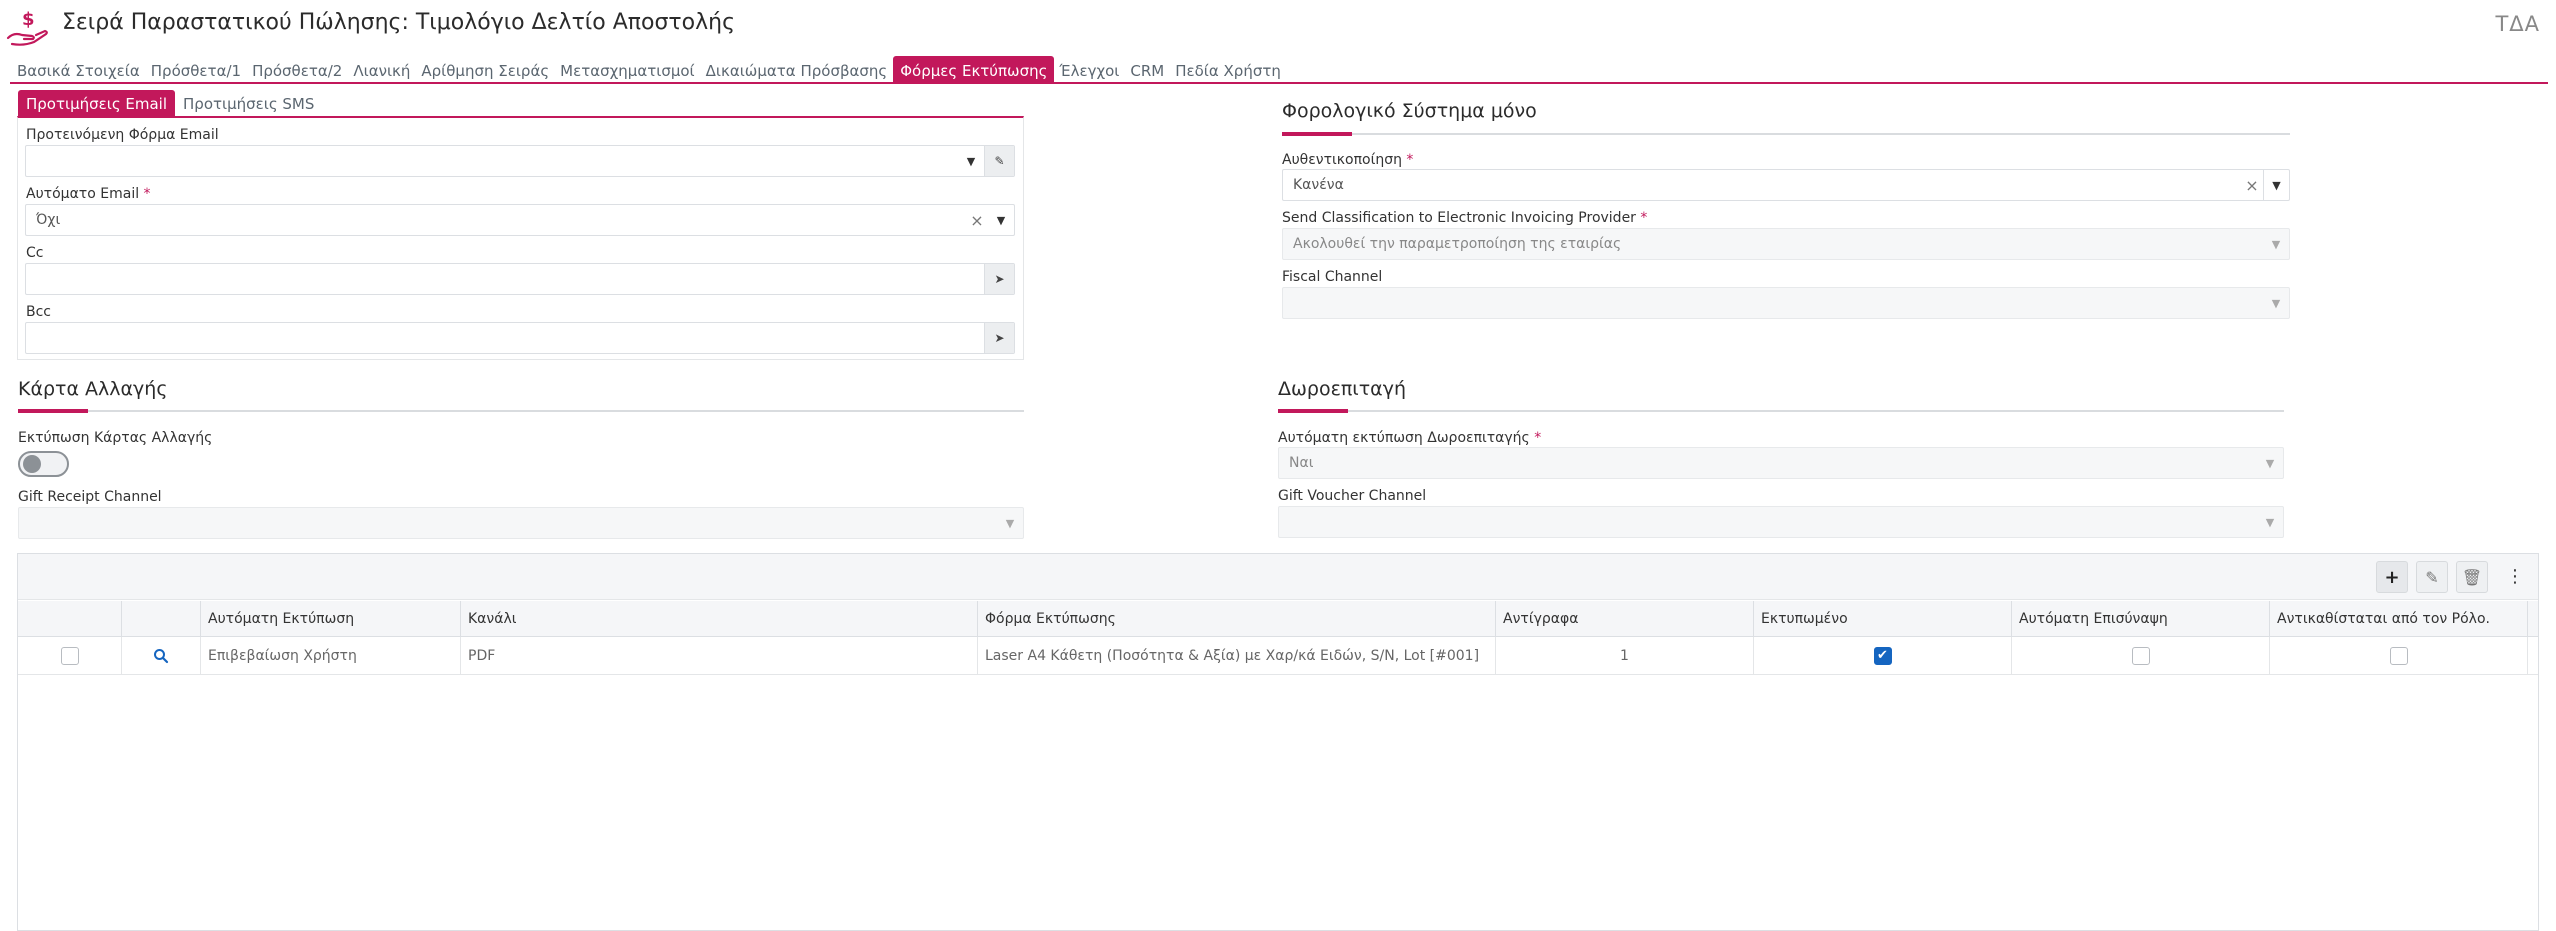 The image size is (2556, 931). I want to click on gift-voucher-channel-label: Gift Voucher Channel, so click(1352, 496).